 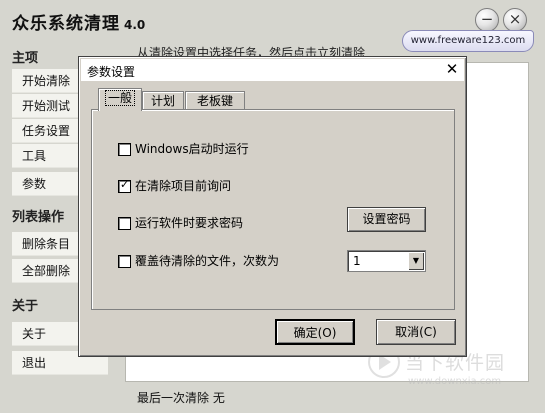 I want to click on checkbox-require-password, so click(x=124, y=223).